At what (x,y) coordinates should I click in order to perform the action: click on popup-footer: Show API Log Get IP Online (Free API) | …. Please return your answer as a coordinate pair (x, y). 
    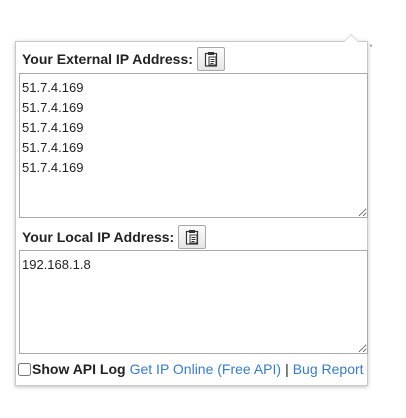
    Looking at the image, I should click on (191, 369).